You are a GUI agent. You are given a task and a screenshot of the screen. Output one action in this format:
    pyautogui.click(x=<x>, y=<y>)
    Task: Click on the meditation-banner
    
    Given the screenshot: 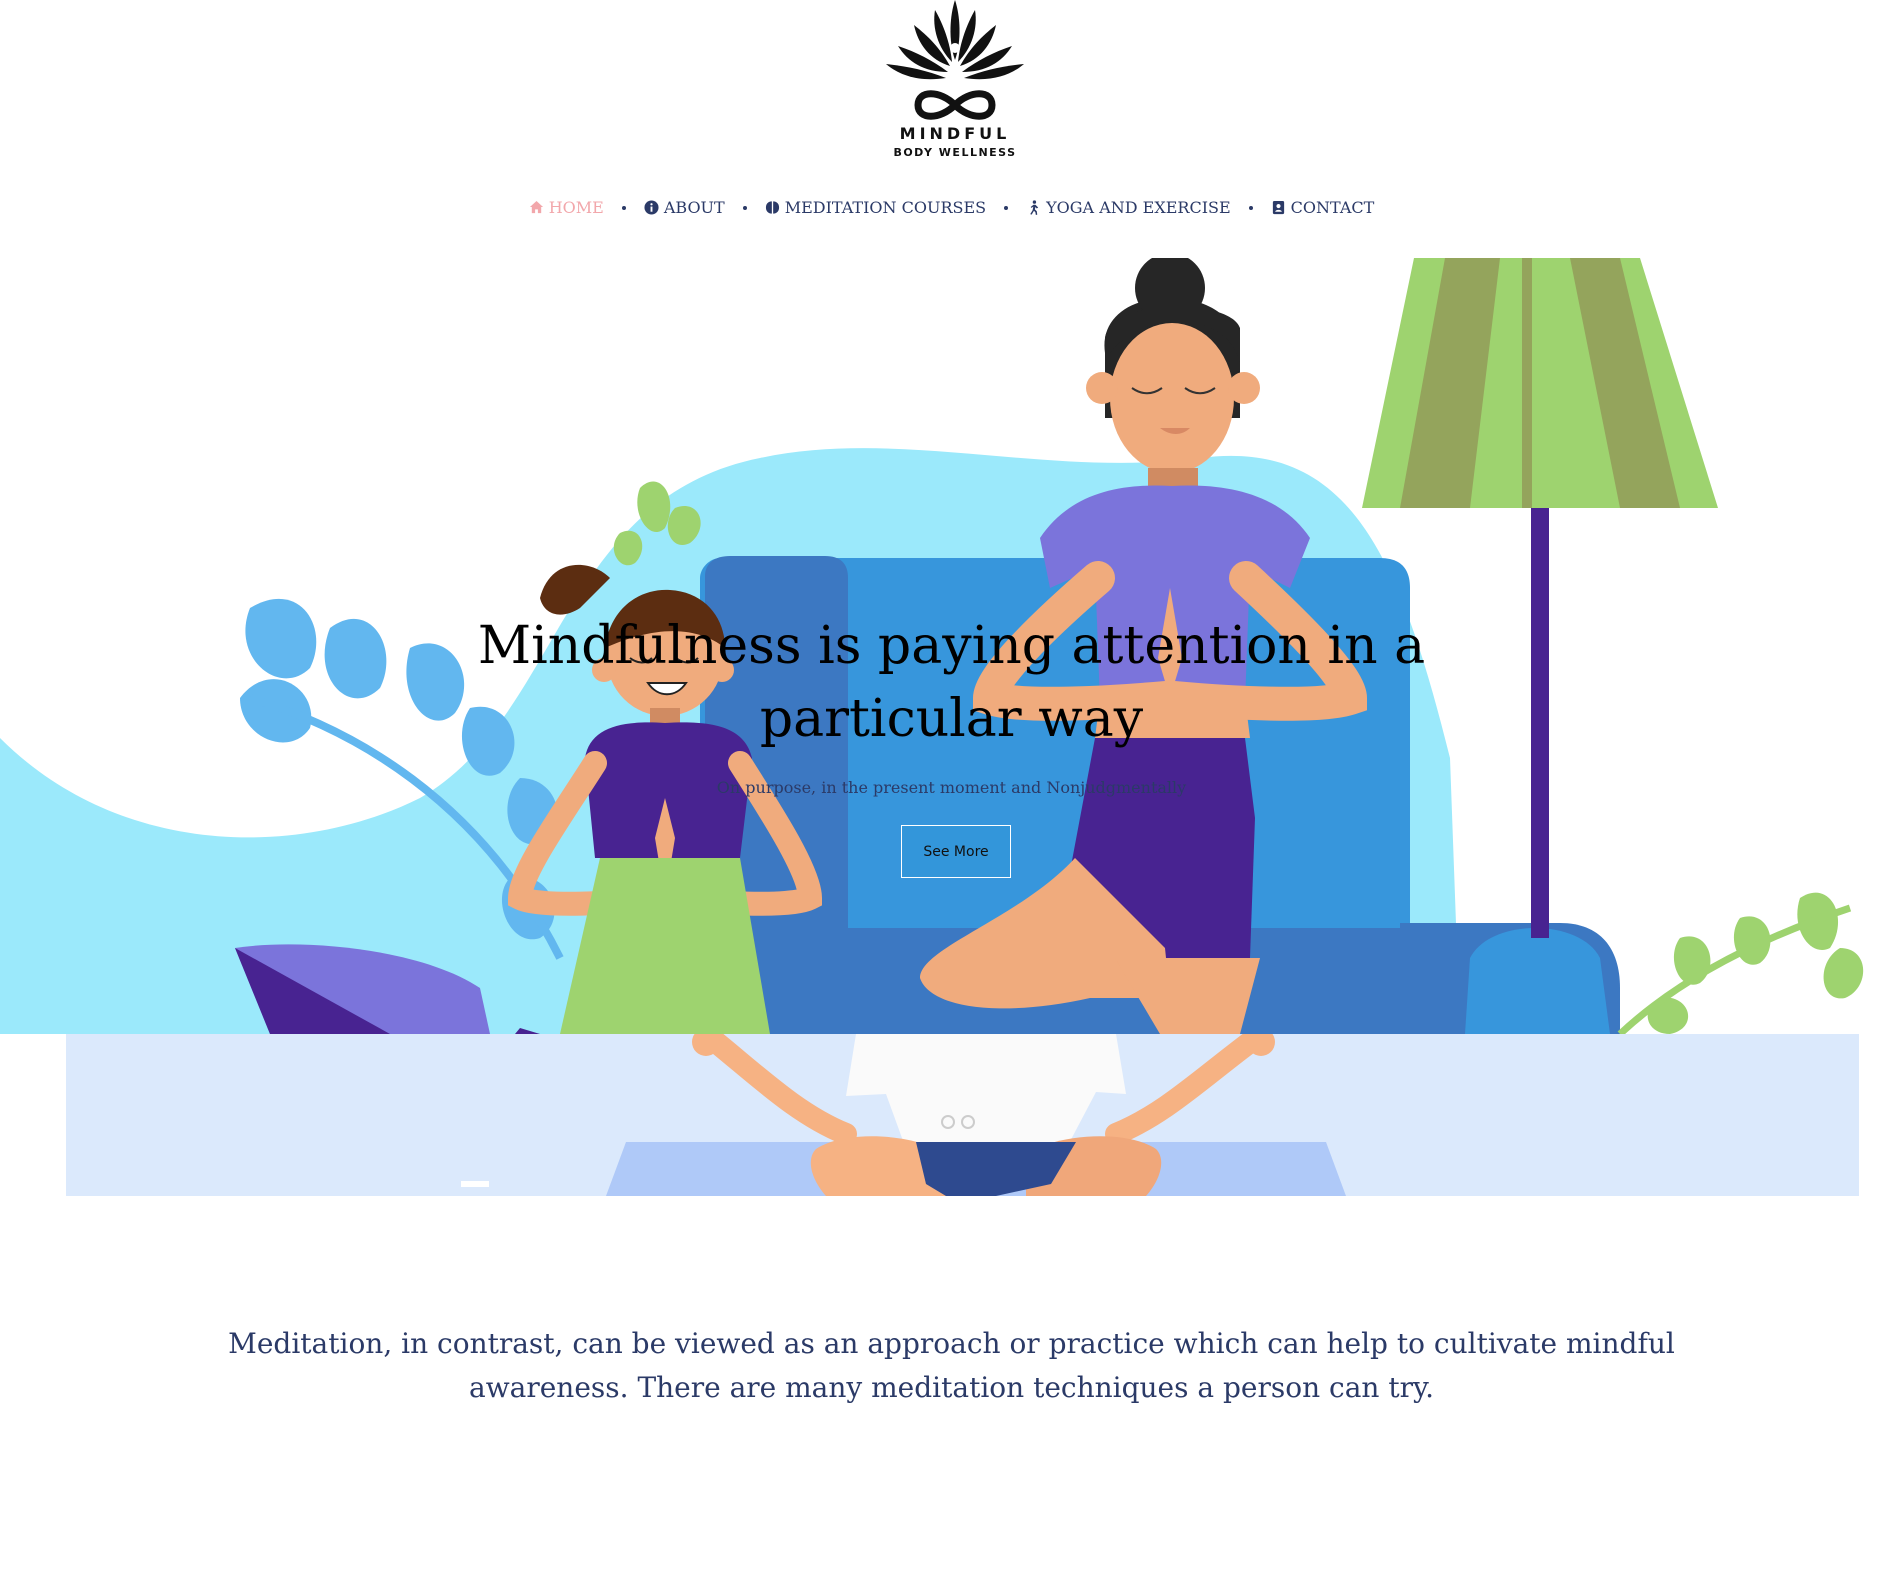 What is the action you would take?
    pyautogui.click(x=962, y=1115)
    